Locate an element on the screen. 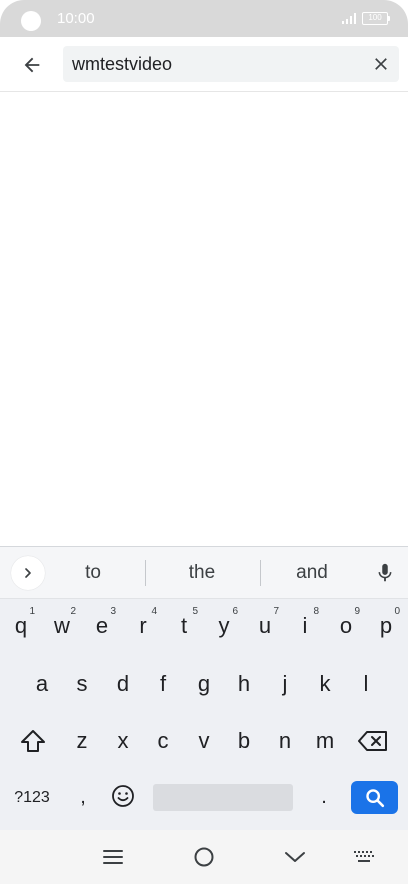 The width and height of the screenshot is (408, 884). battery-icon: 100 is located at coordinates (375, 18).